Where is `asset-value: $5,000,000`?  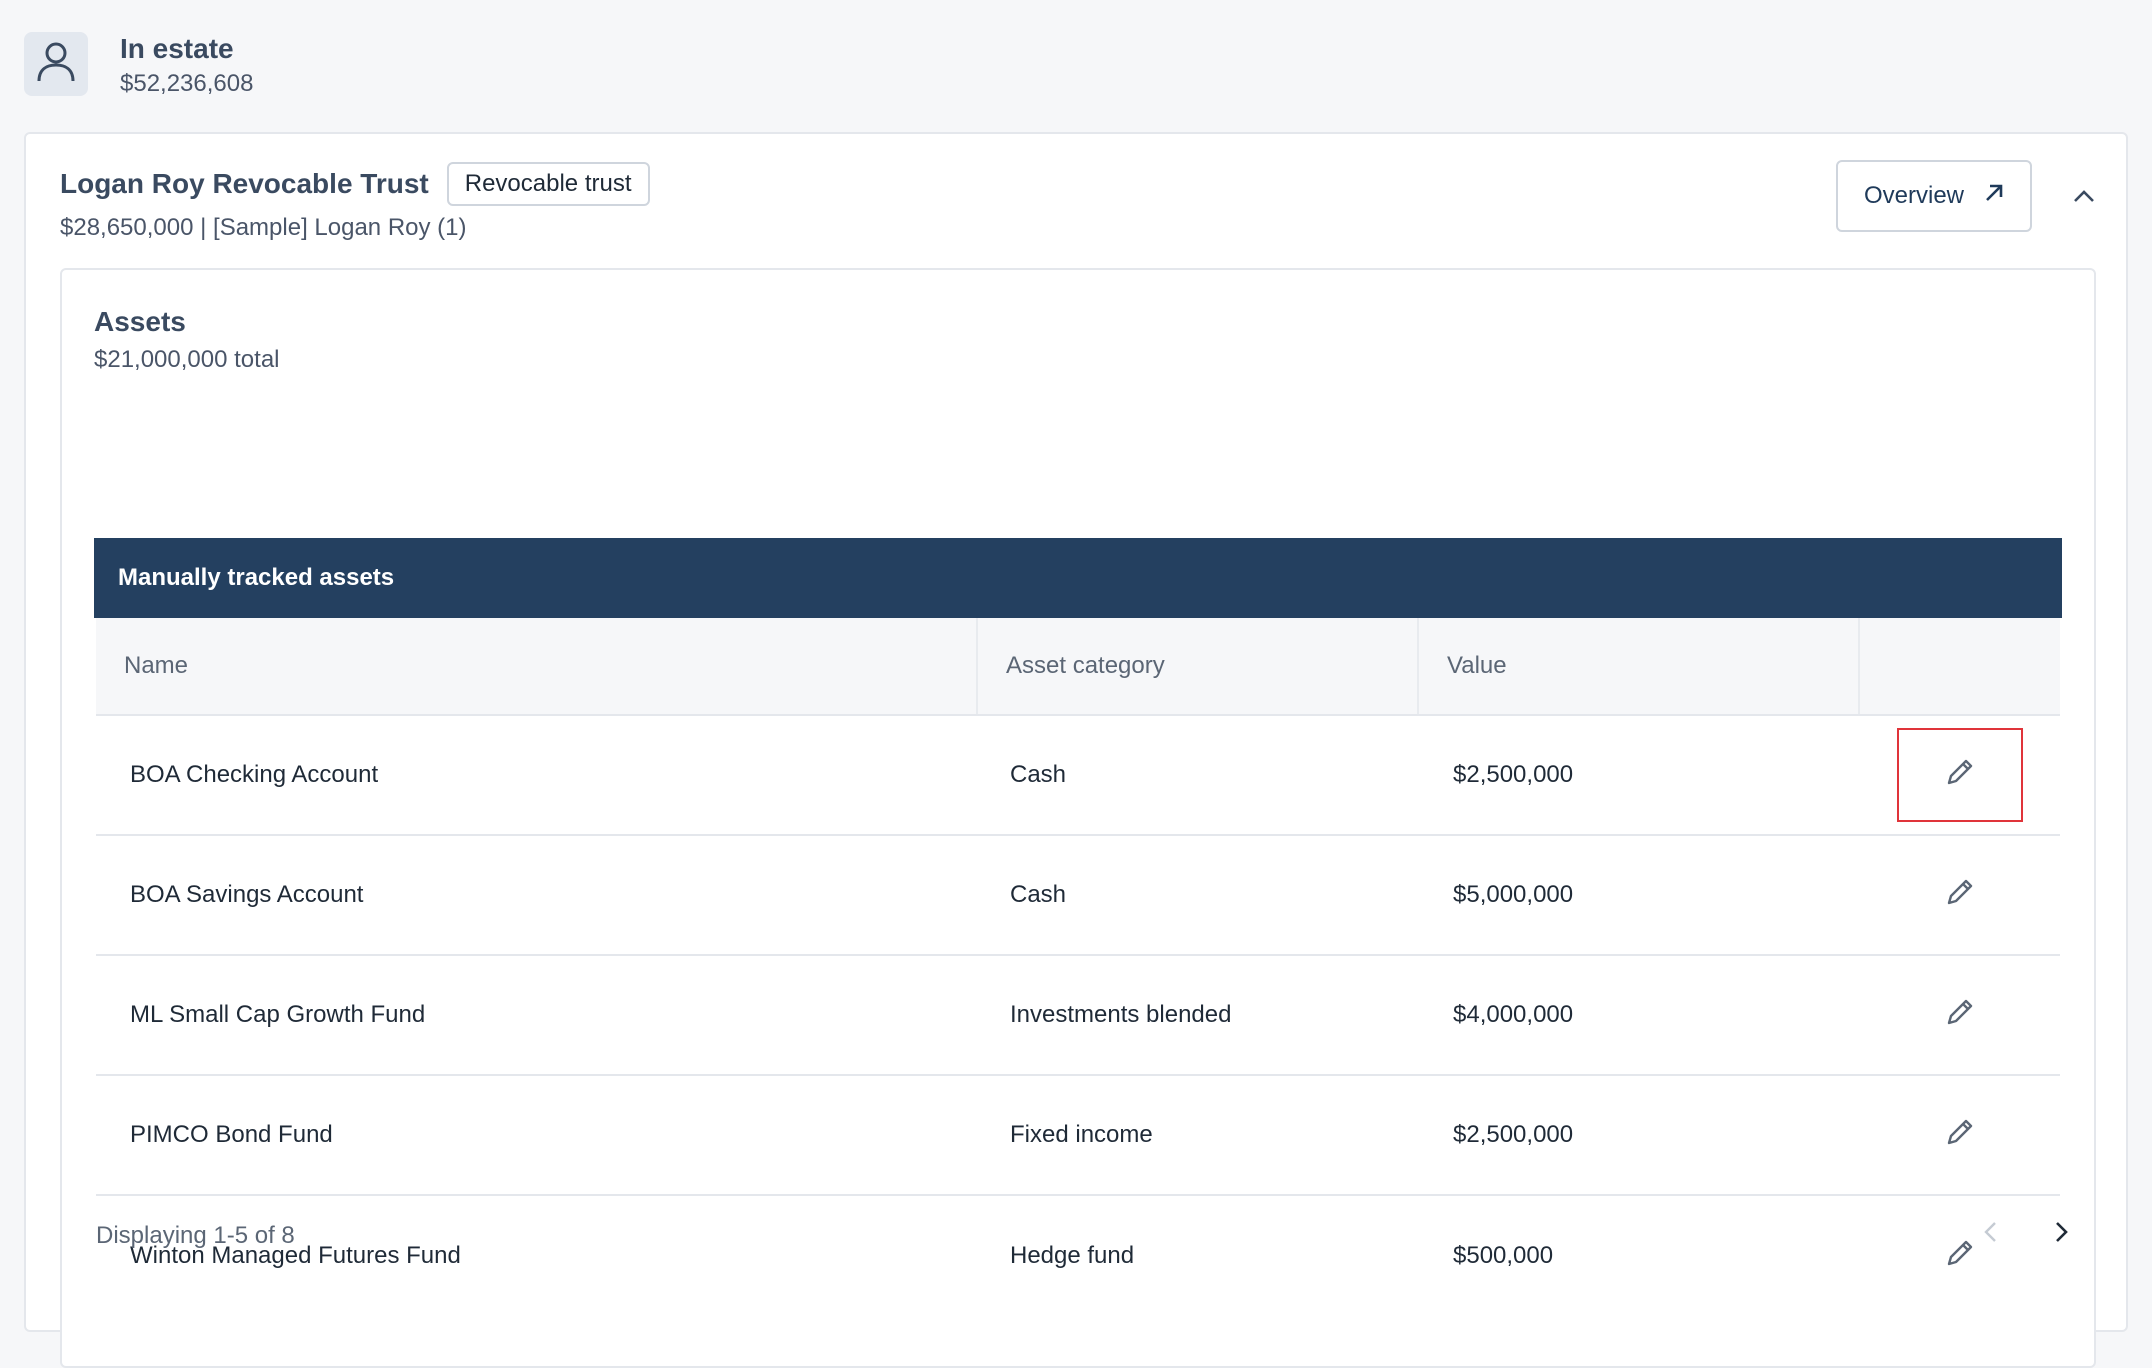 asset-value: $5,000,000 is located at coordinates (1513, 894).